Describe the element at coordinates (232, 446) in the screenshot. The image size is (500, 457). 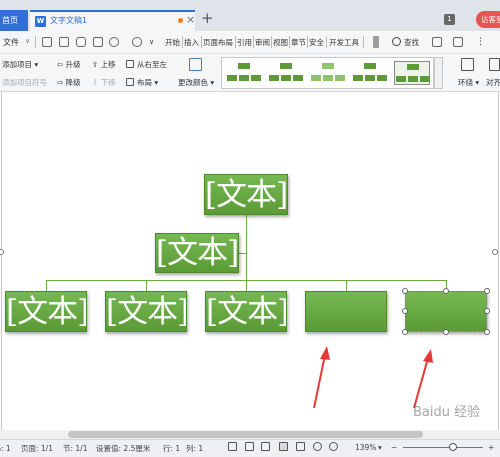
I see `full-screen-icon` at that location.